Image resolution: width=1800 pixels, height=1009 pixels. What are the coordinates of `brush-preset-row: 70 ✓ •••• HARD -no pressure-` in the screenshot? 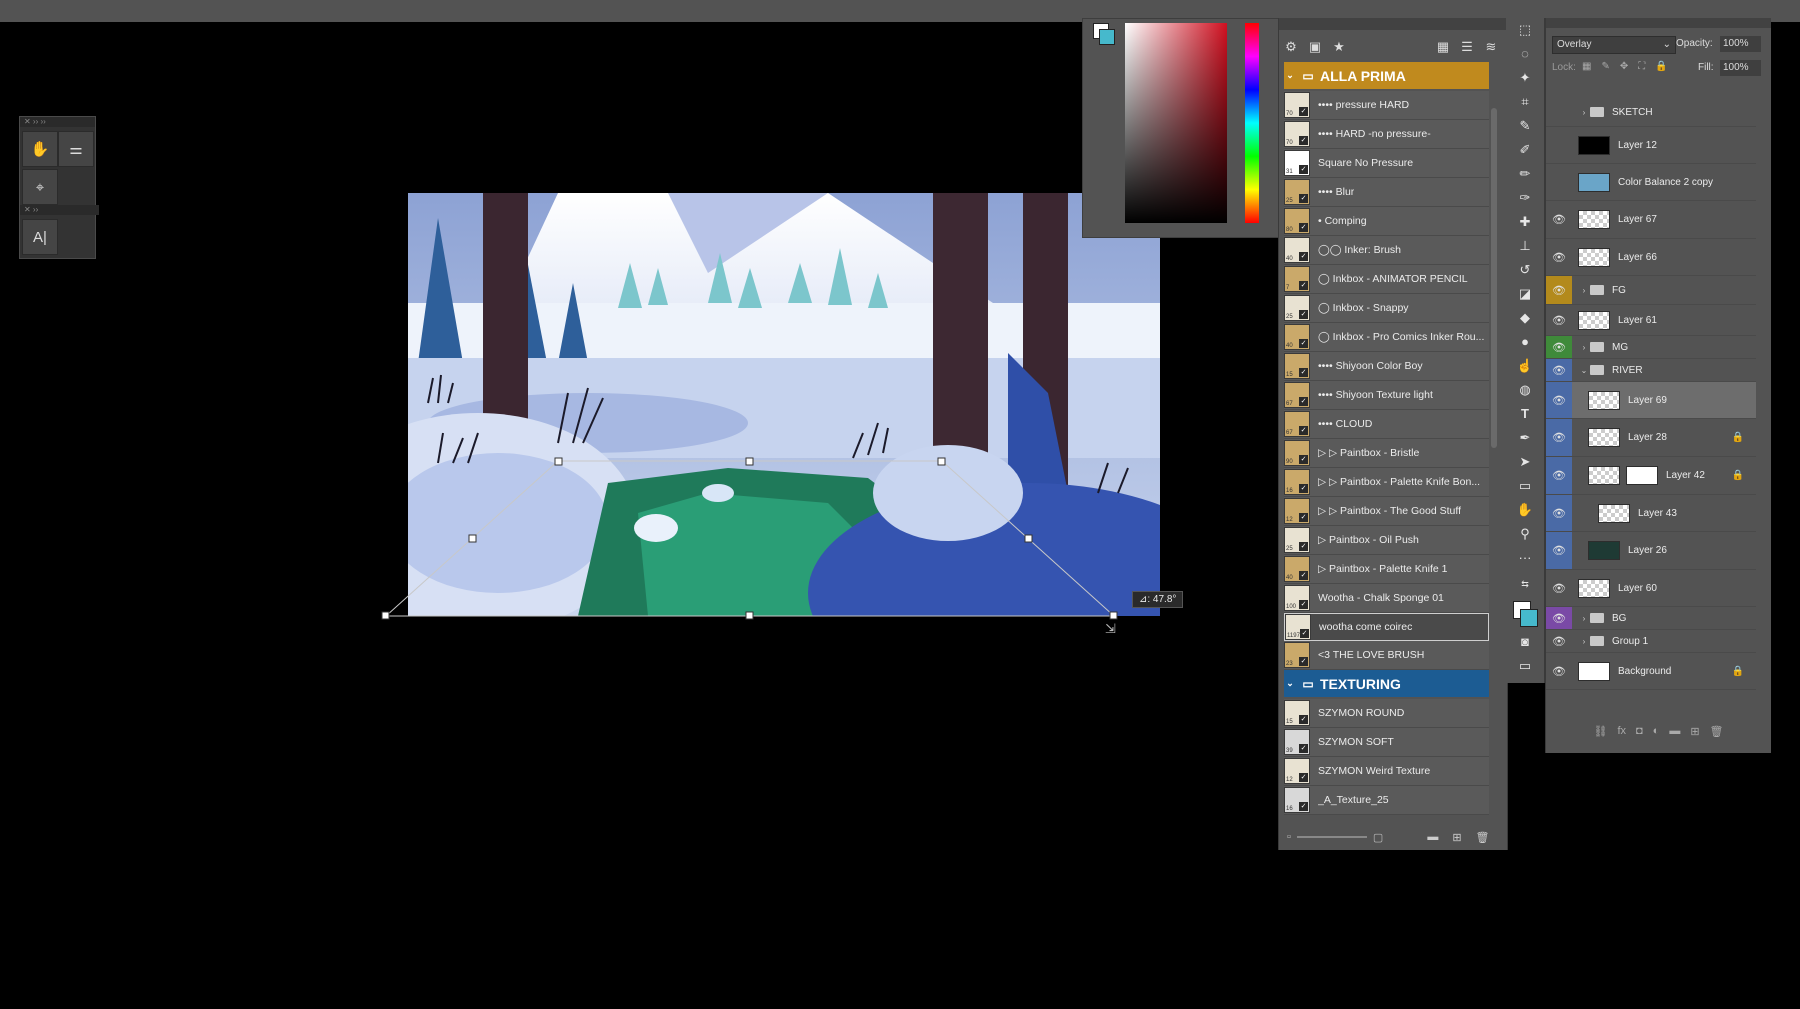 It's located at (1386, 134).